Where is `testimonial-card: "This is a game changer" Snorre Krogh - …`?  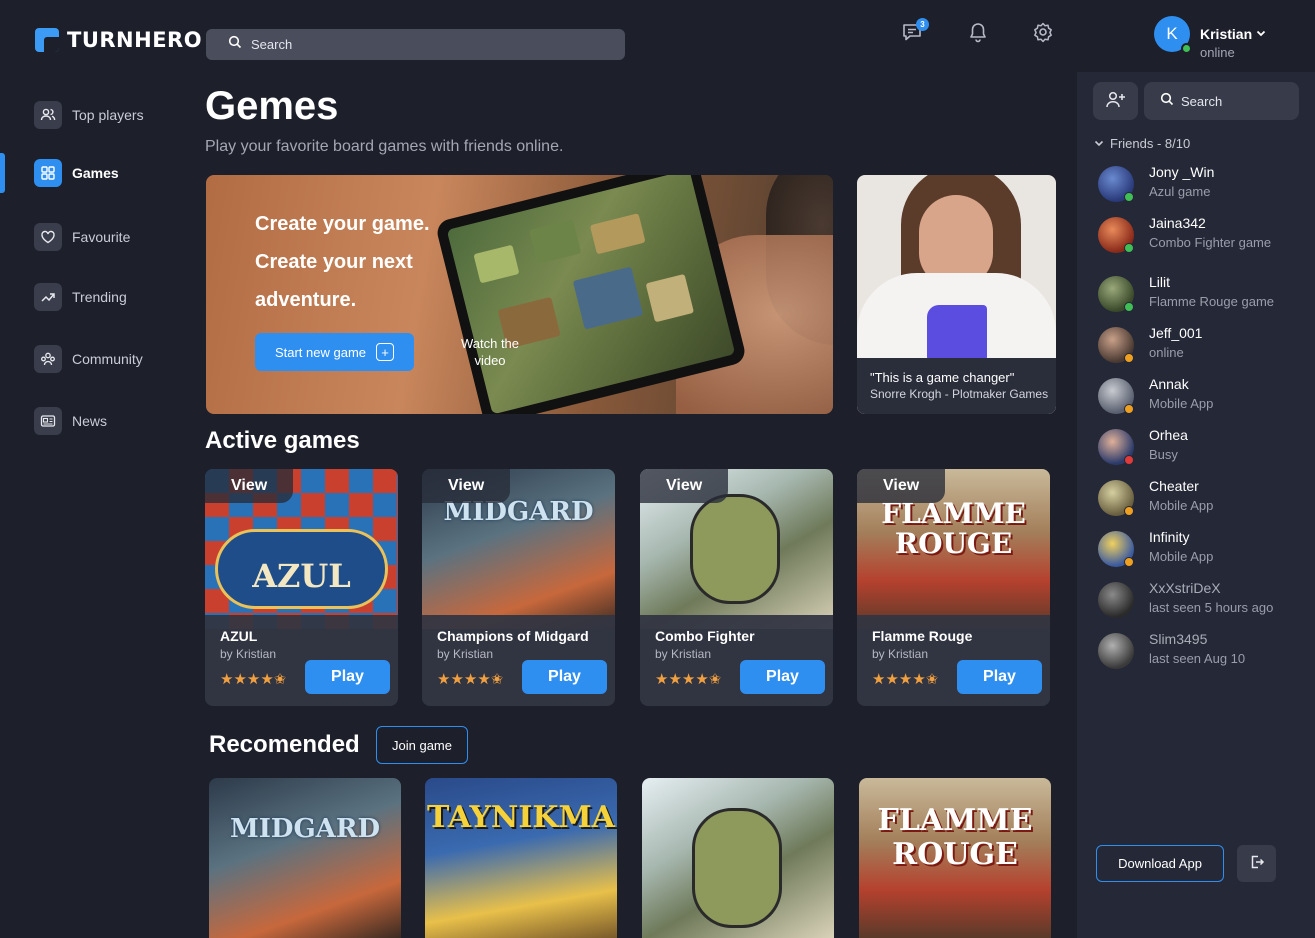
testimonial-card: "This is a game changer" Snorre Krogh - … is located at coordinates (956, 294).